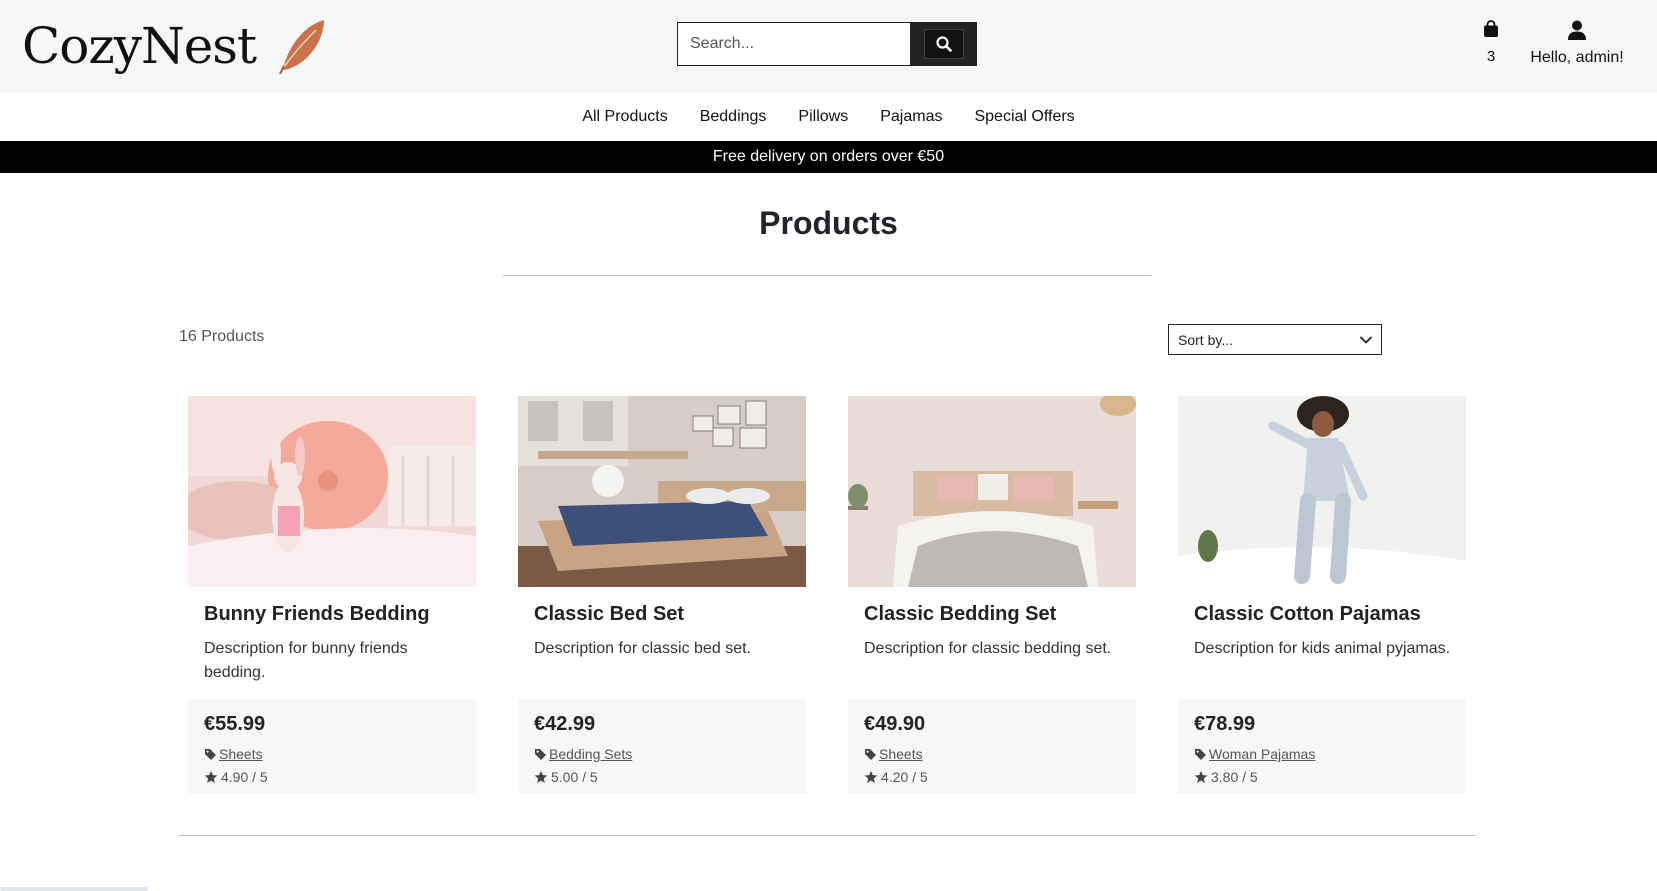 The height and width of the screenshot is (891, 1657). Describe the element at coordinates (1234, 777) in the screenshot. I see `product-rating-value: 3.80 / 5` at that location.